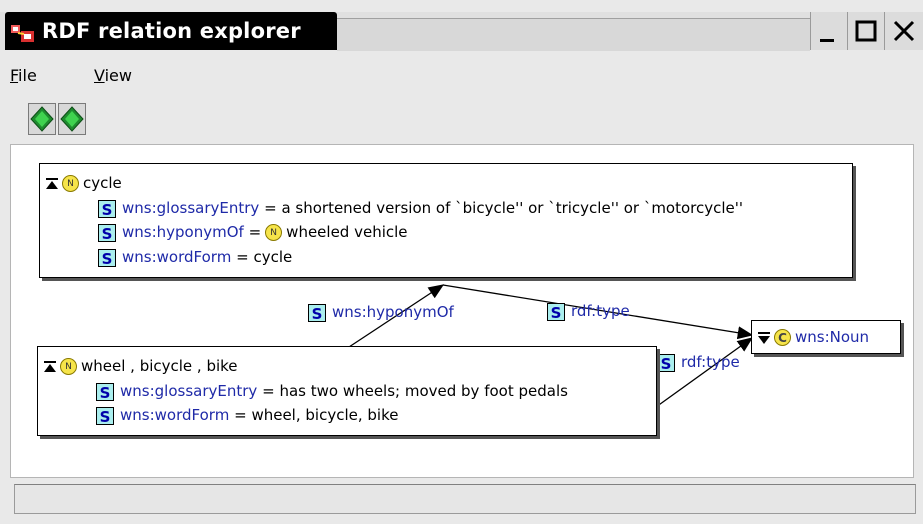  What do you see at coordinates (764, 337) in the screenshot?
I see `expand-icon` at bounding box center [764, 337].